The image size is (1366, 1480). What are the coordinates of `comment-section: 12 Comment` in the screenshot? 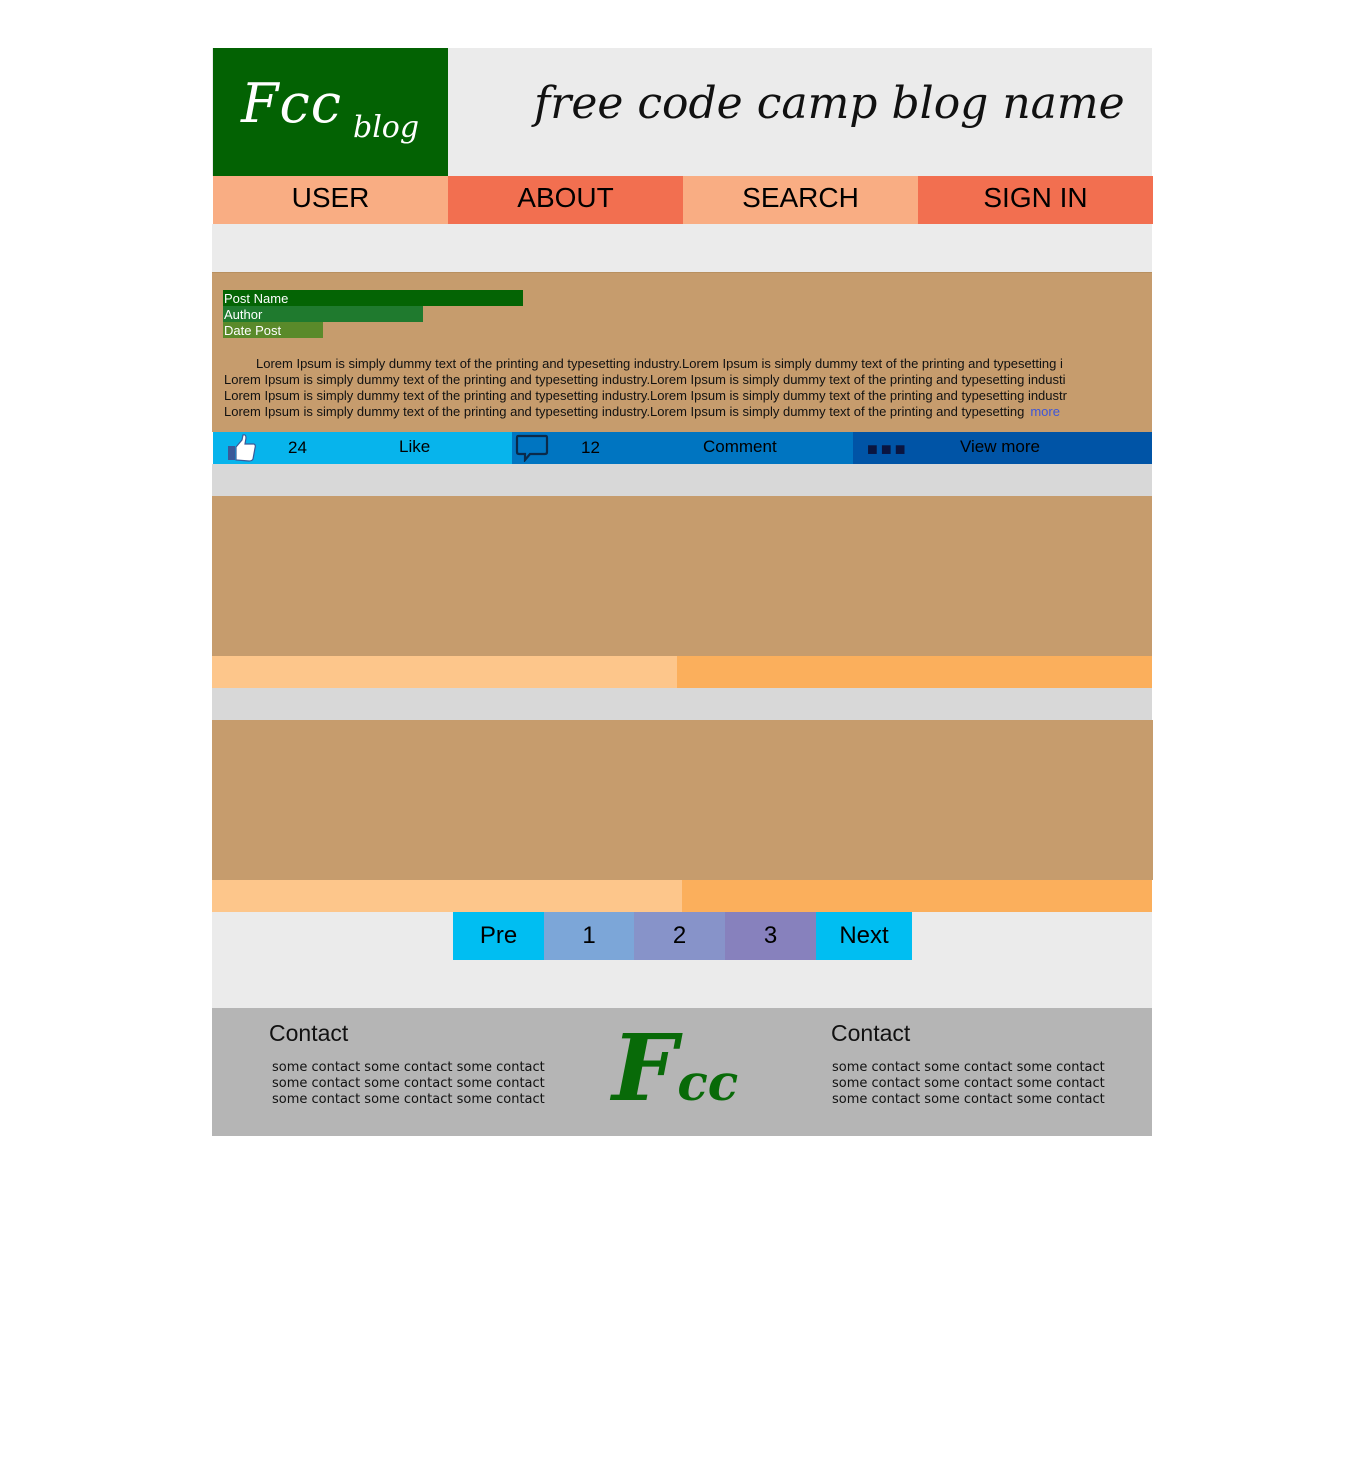 It's located at (682, 448).